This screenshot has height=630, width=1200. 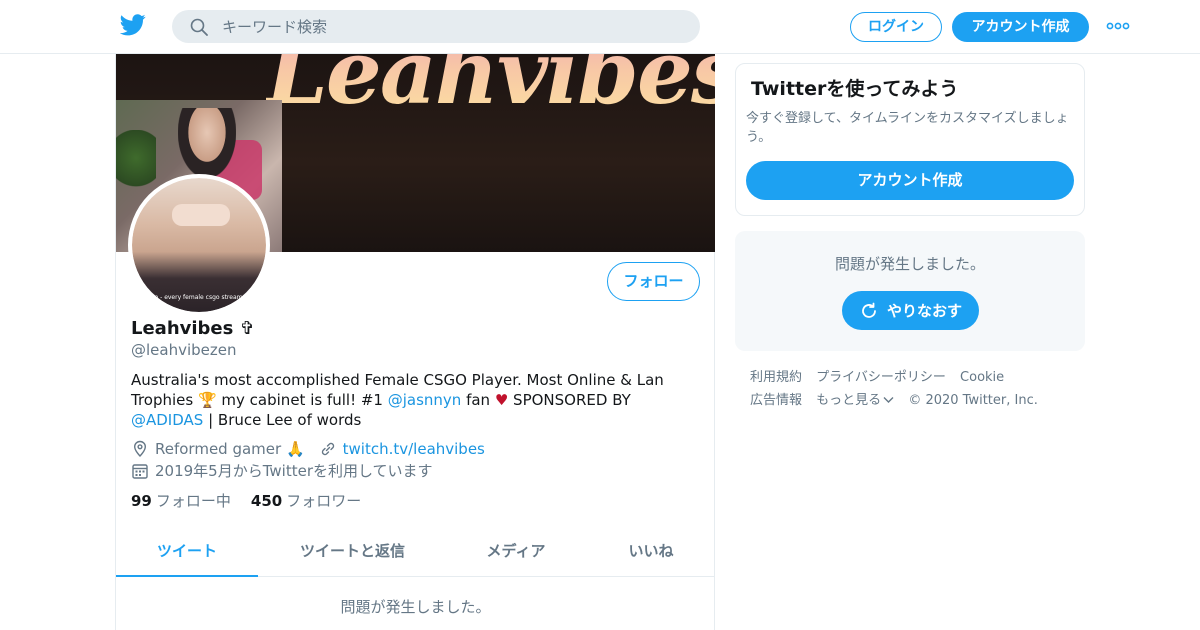 What do you see at coordinates (501, 400) in the screenshot?
I see `heart-icon: ♥` at bounding box center [501, 400].